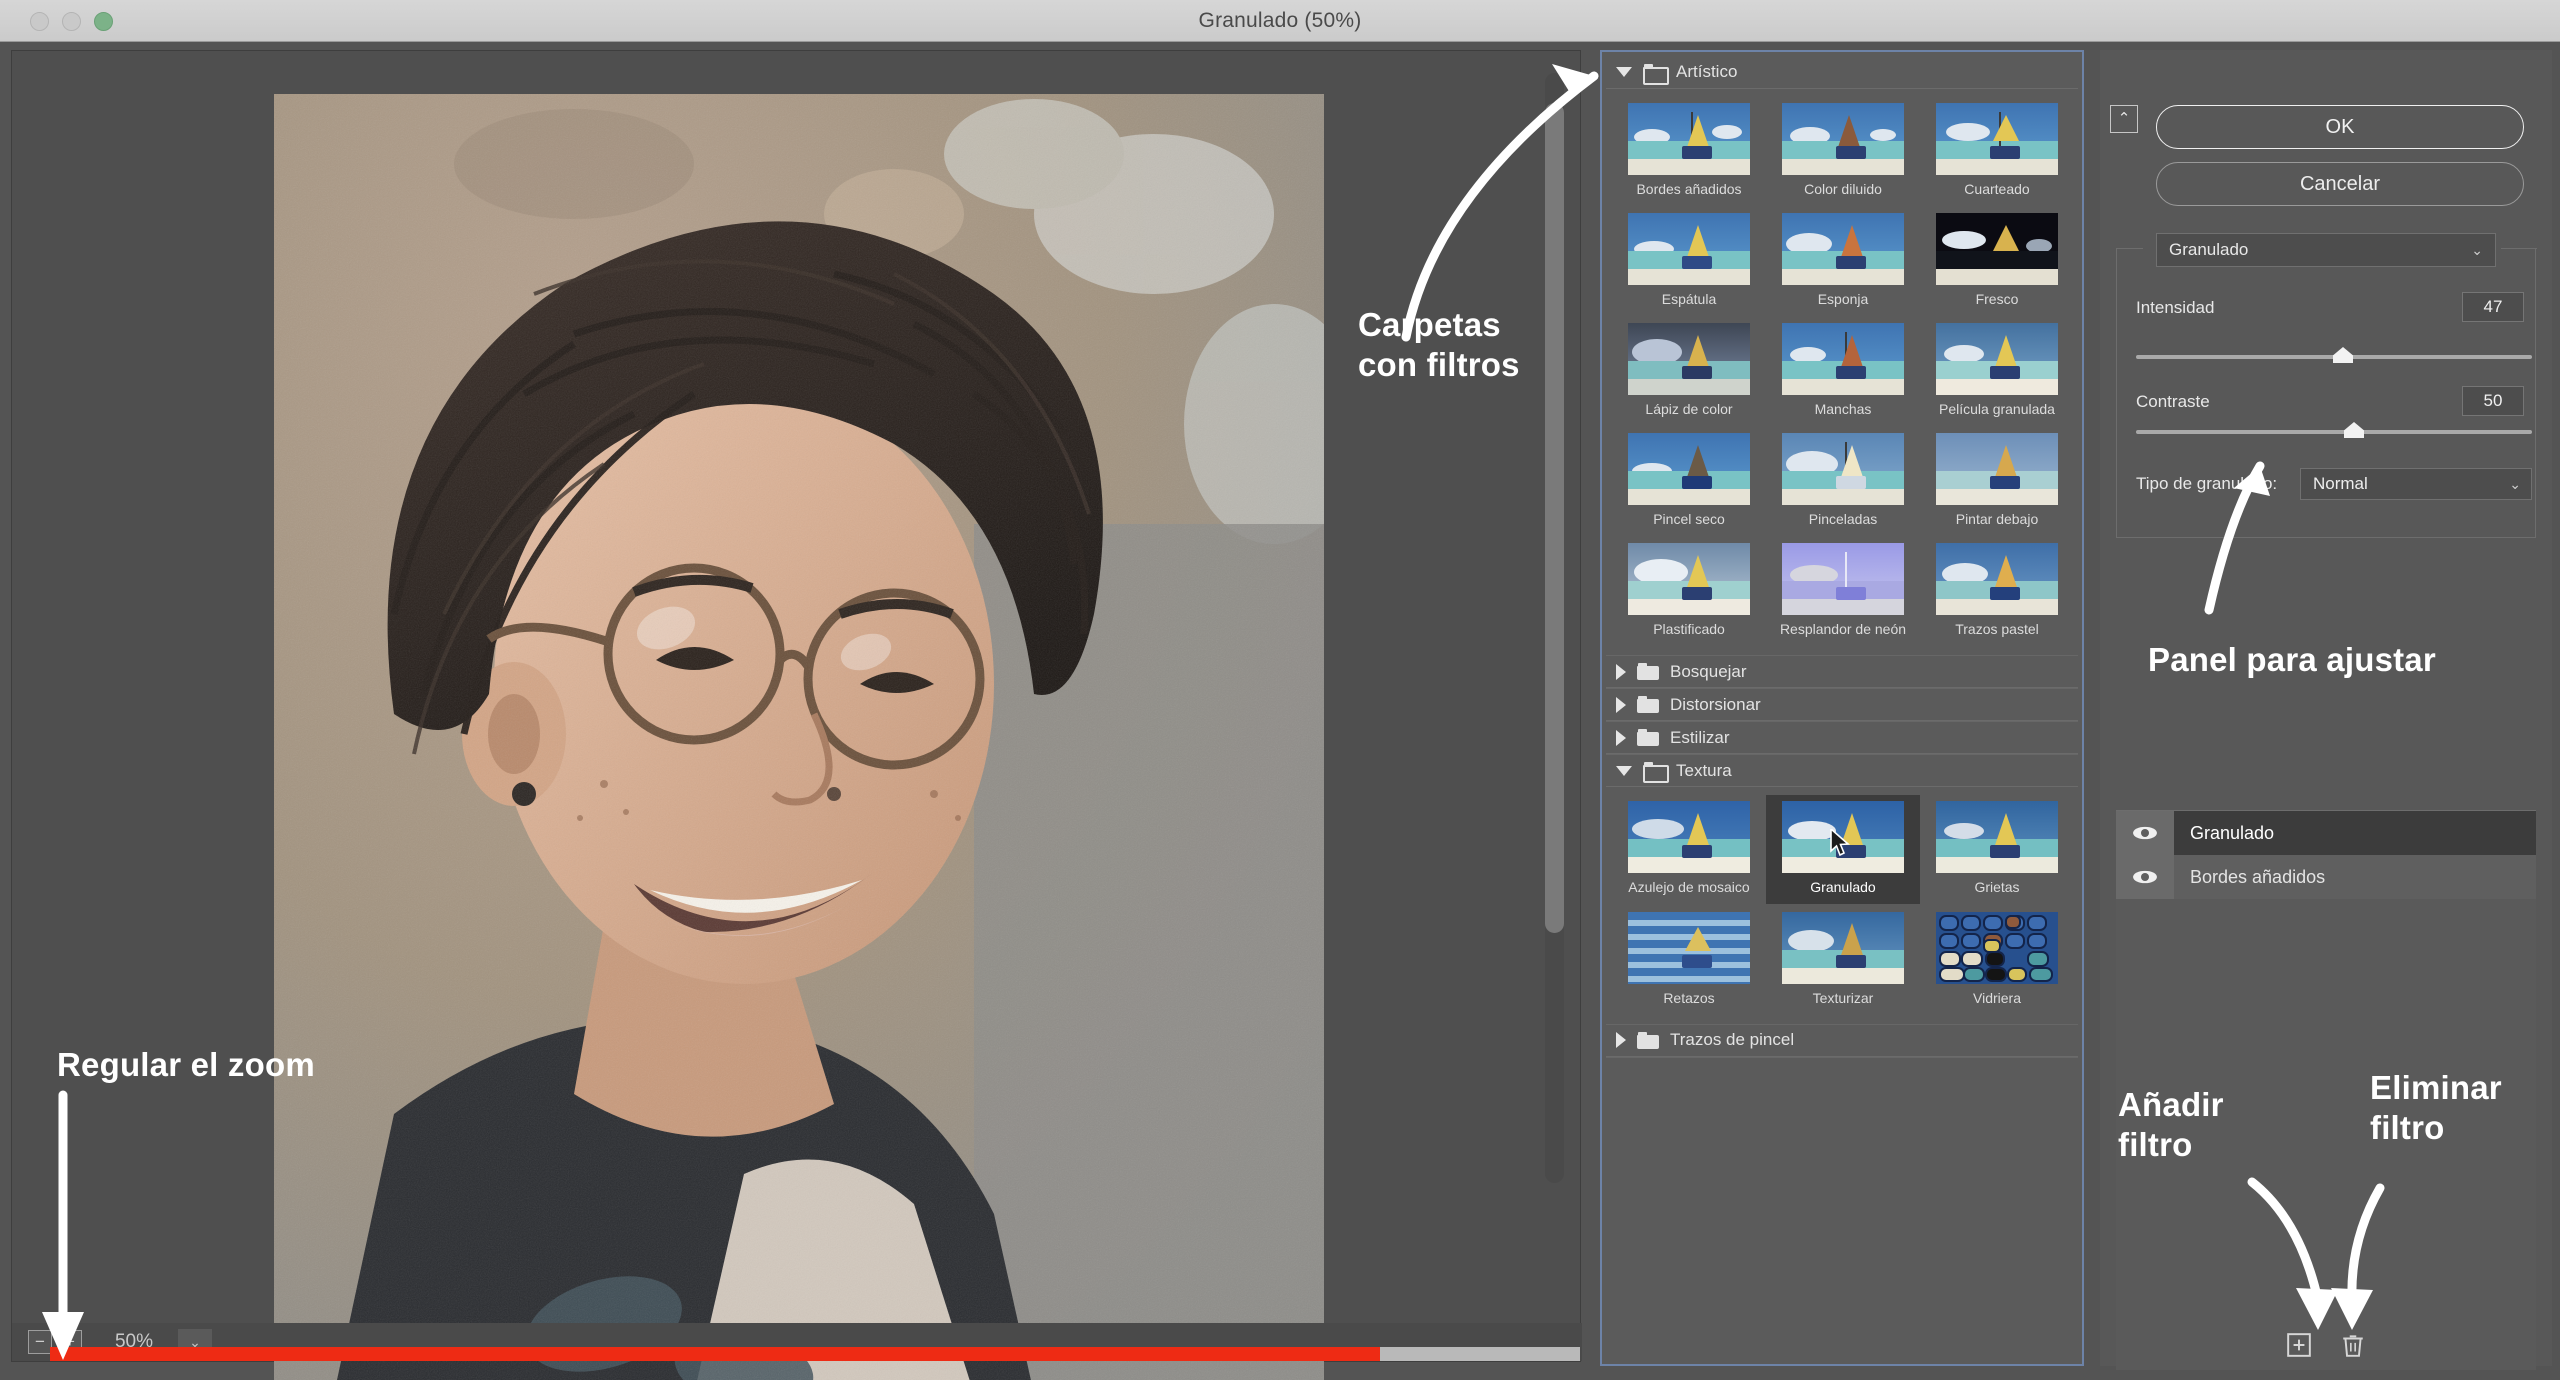 Image resolution: width=2560 pixels, height=1380 pixels. Describe the element at coordinates (1554, 518) in the screenshot. I see `preview-scroll-thumb` at that location.